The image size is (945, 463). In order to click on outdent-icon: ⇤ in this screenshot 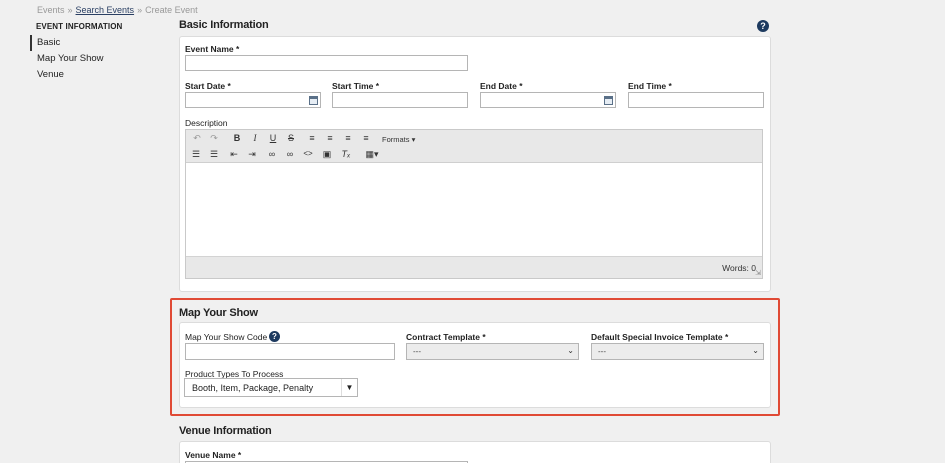, I will do `click(234, 154)`.